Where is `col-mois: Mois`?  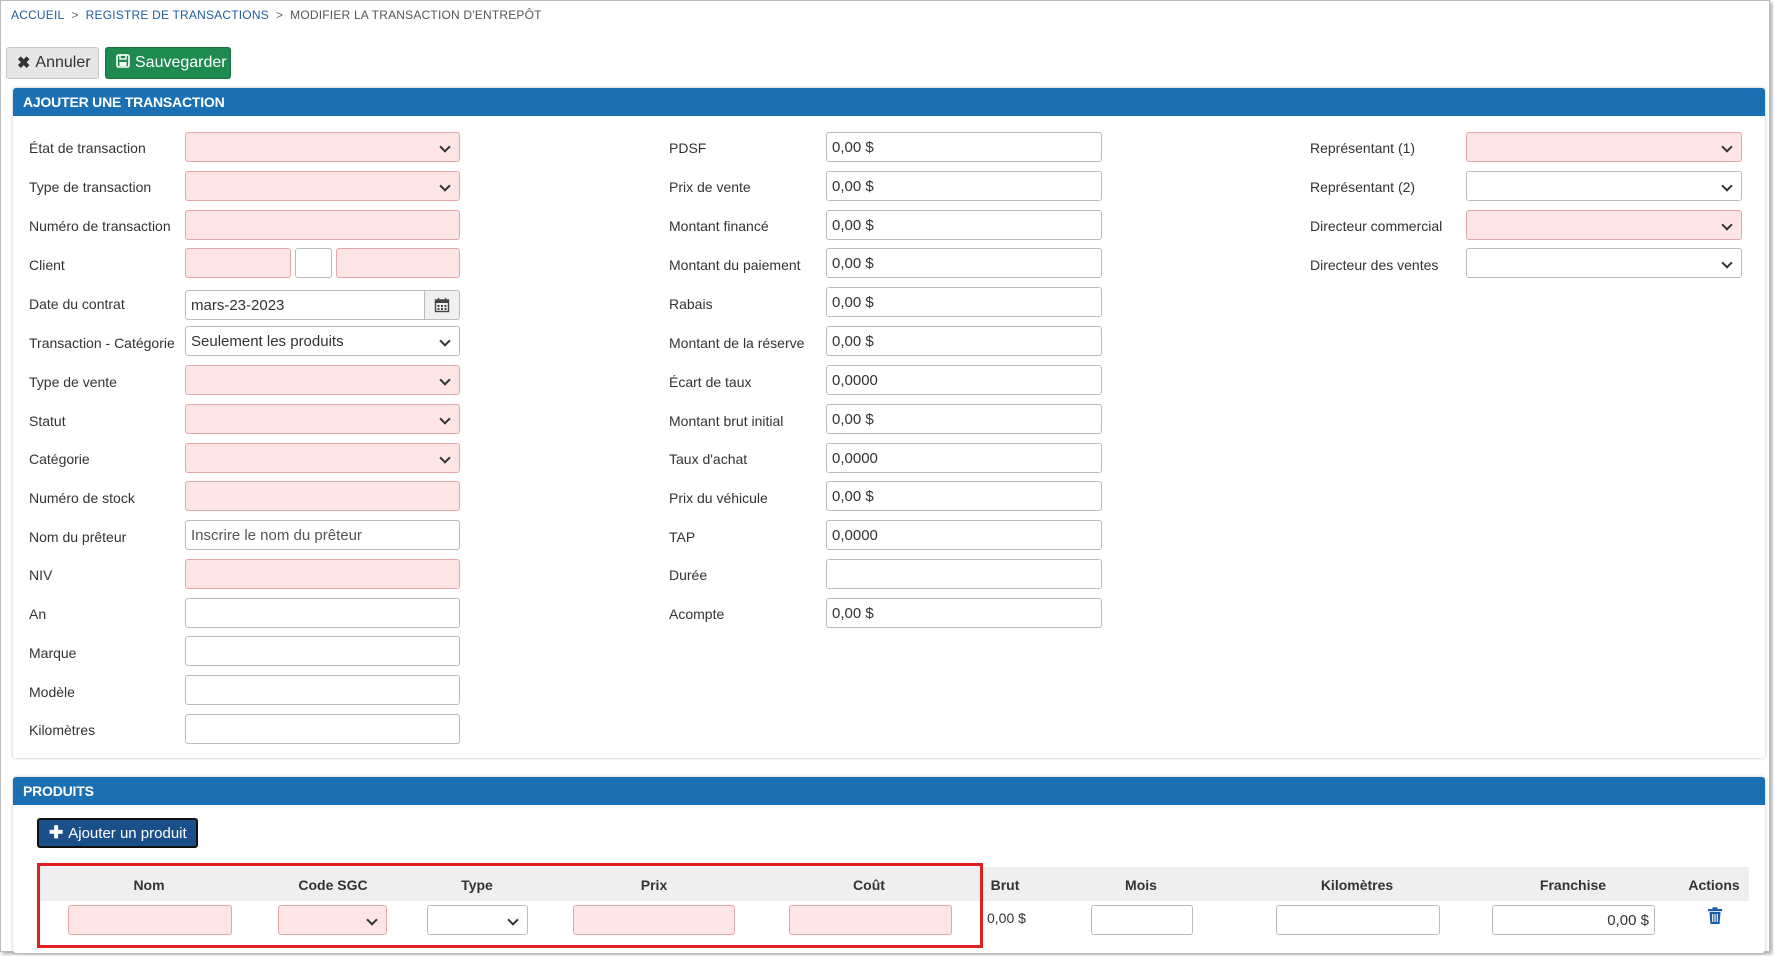 col-mois: Mois is located at coordinates (1141, 885).